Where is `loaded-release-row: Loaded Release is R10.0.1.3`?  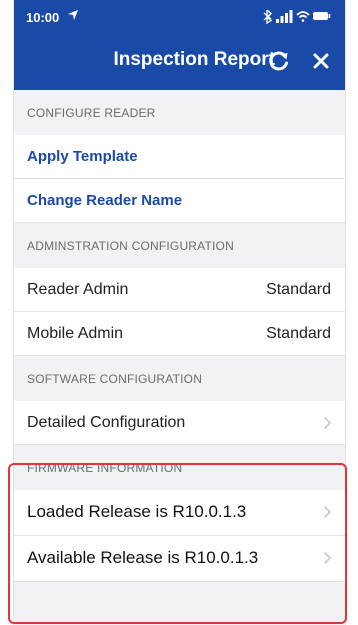 loaded-release-row: Loaded Release is R10.0.1.3 is located at coordinates (179, 513).